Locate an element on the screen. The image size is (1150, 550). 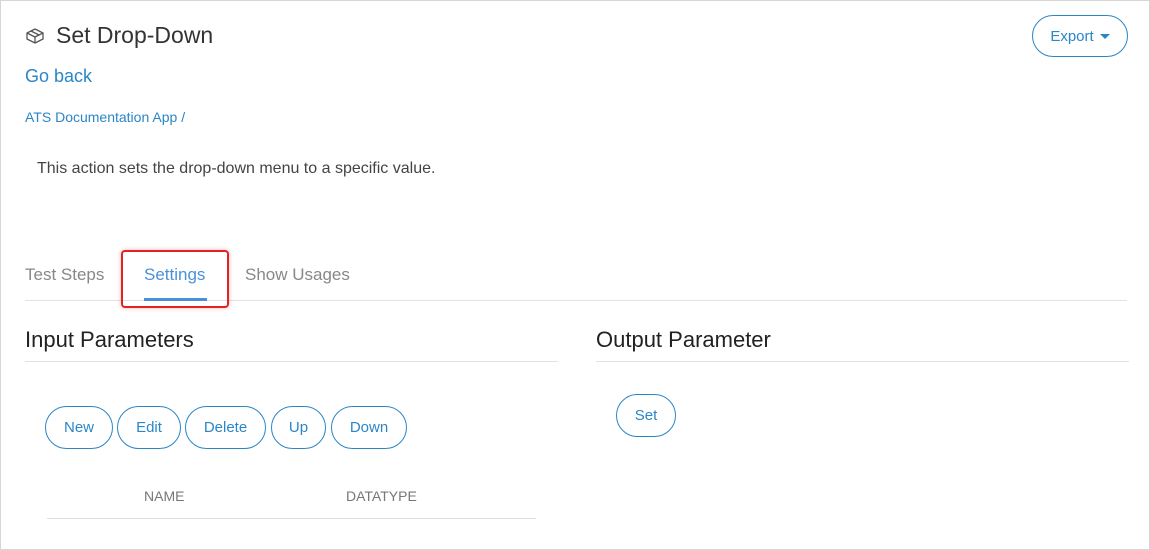
export-label: Export is located at coordinates (1072, 36).